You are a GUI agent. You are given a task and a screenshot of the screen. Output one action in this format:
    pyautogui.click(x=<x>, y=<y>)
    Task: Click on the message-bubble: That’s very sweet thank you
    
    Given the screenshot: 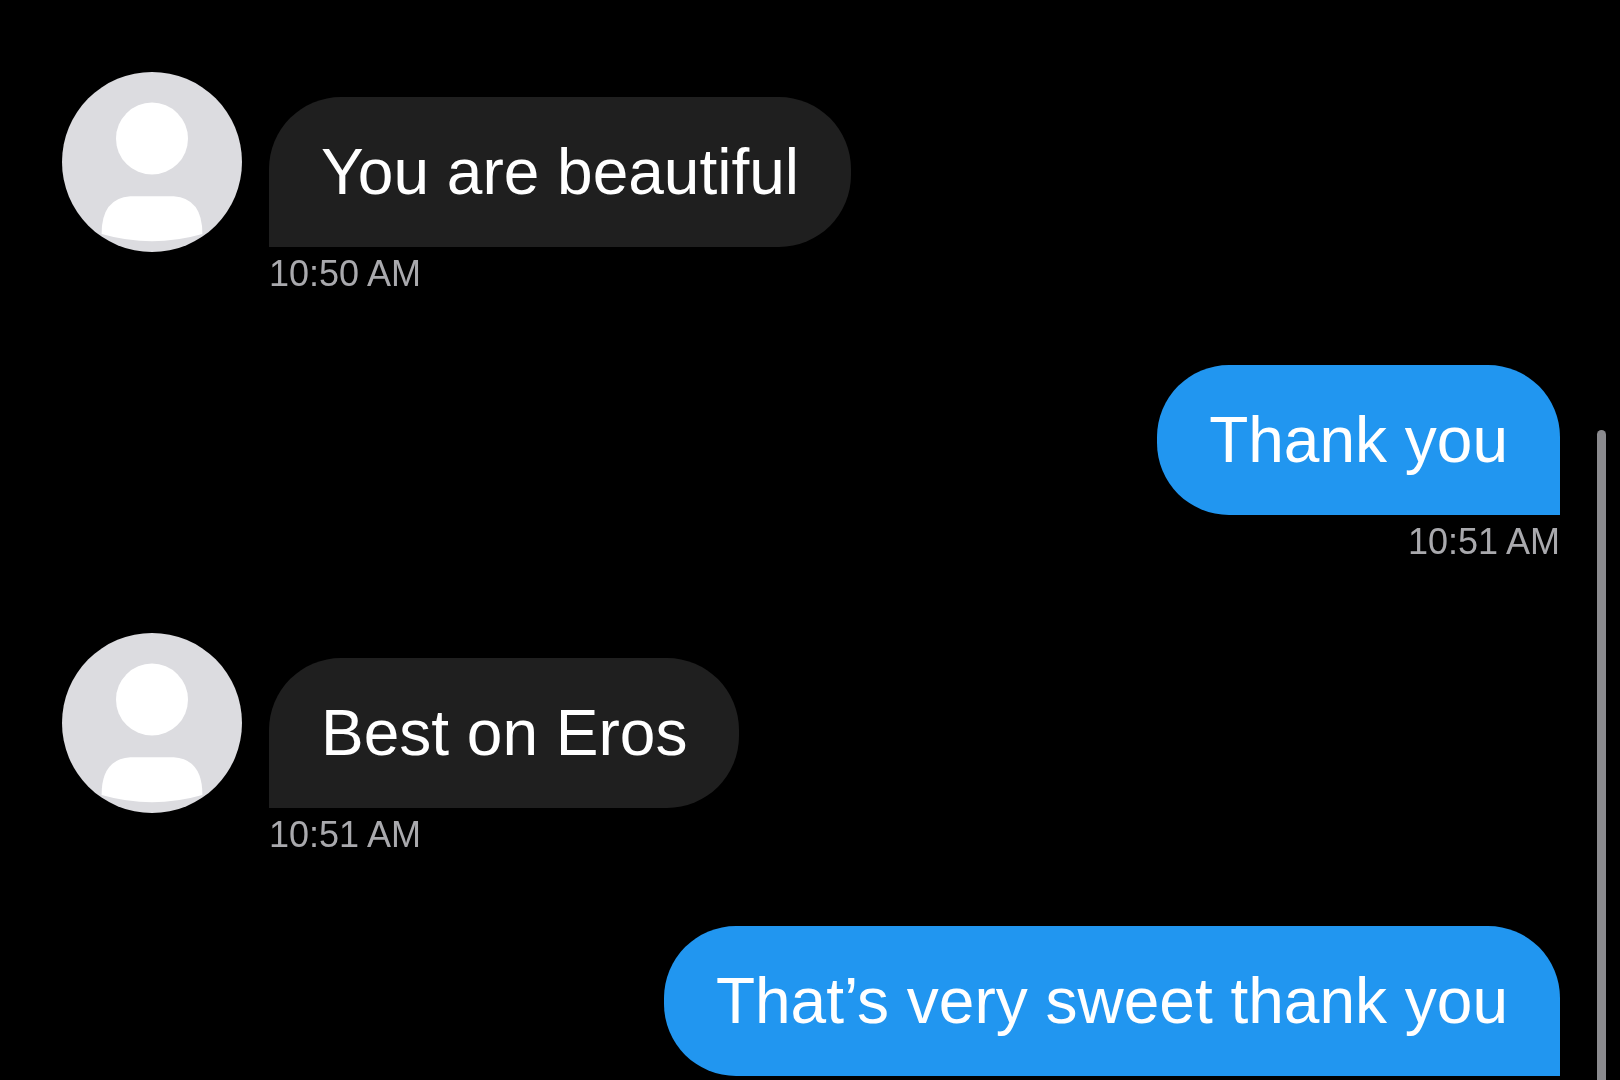 What is the action you would take?
    pyautogui.click(x=1111, y=1001)
    